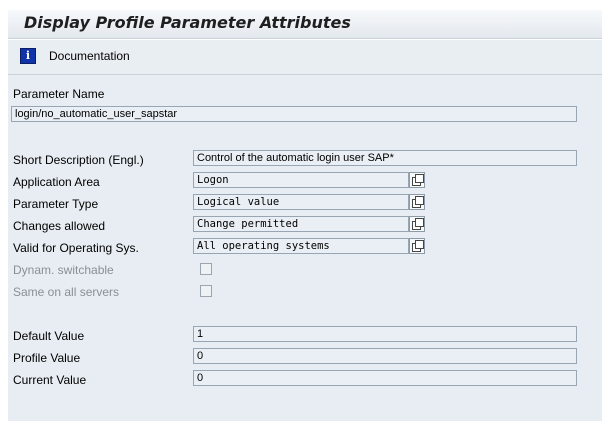 The width and height of the screenshot is (602, 421). What do you see at coordinates (417, 202) in the screenshot?
I see `parameter-type-value-help-button` at bounding box center [417, 202].